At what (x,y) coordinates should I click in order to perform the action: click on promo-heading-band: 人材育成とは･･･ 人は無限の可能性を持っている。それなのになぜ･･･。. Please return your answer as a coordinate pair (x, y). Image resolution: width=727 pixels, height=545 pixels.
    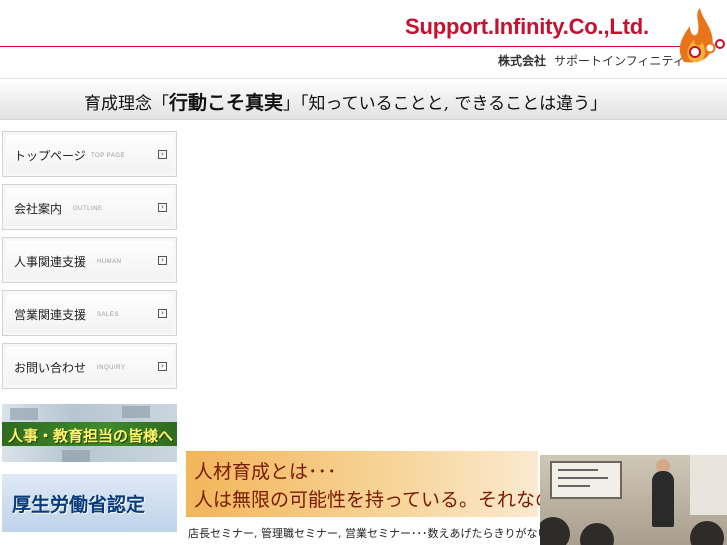
    Looking at the image, I should click on (422, 484).